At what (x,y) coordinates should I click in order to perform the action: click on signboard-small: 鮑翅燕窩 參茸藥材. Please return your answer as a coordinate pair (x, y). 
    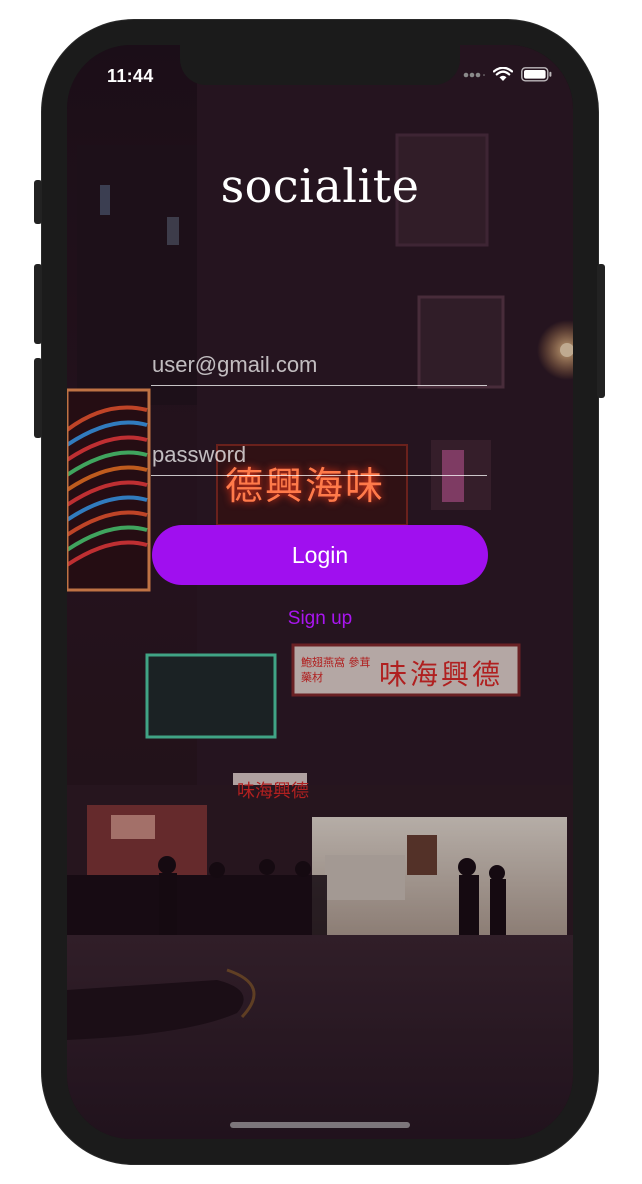
    Looking at the image, I should click on (336, 670).